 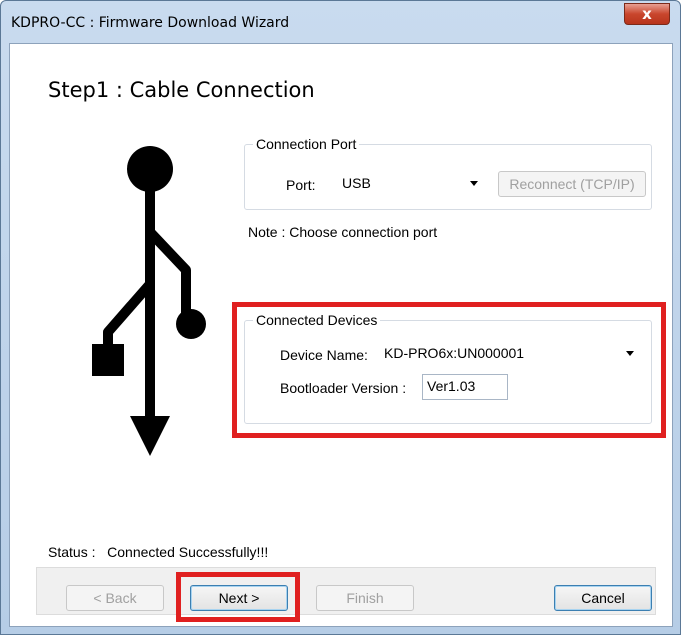 What do you see at coordinates (603, 598) in the screenshot?
I see `cancel-button: Cancel` at bounding box center [603, 598].